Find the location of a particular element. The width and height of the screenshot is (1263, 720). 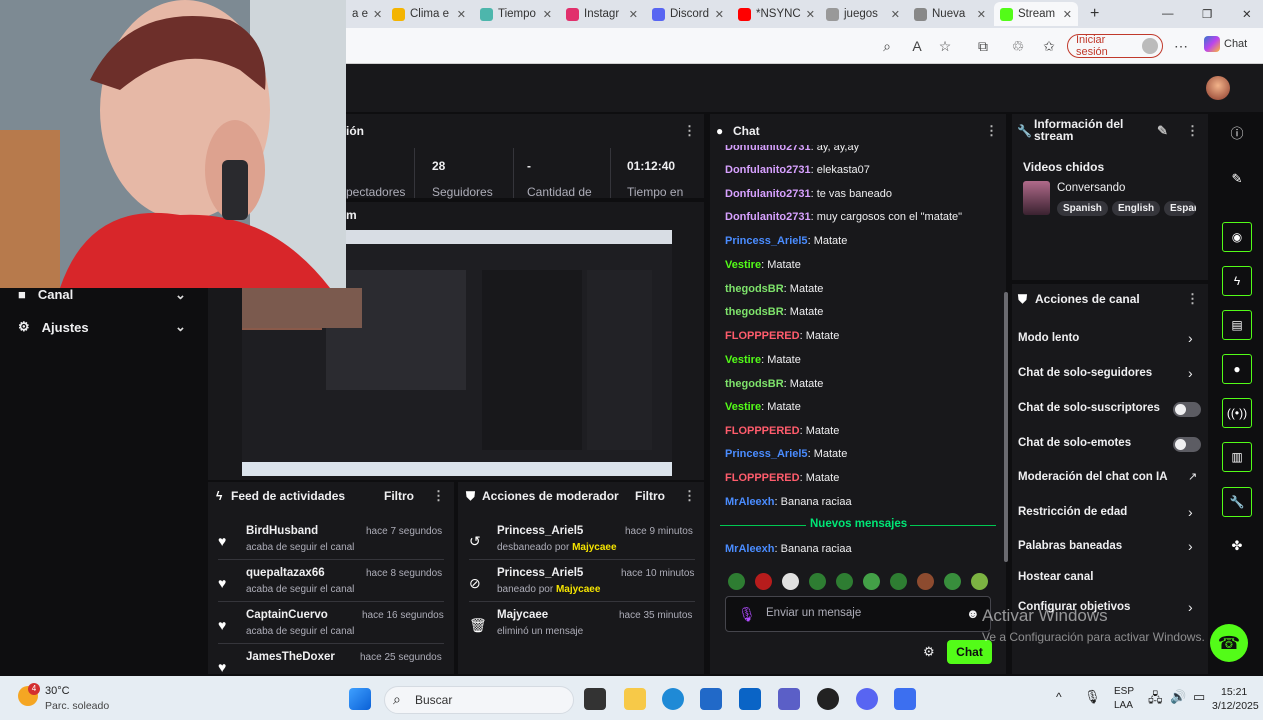

zoom-icon: ⌕ is located at coordinates (887, 46).